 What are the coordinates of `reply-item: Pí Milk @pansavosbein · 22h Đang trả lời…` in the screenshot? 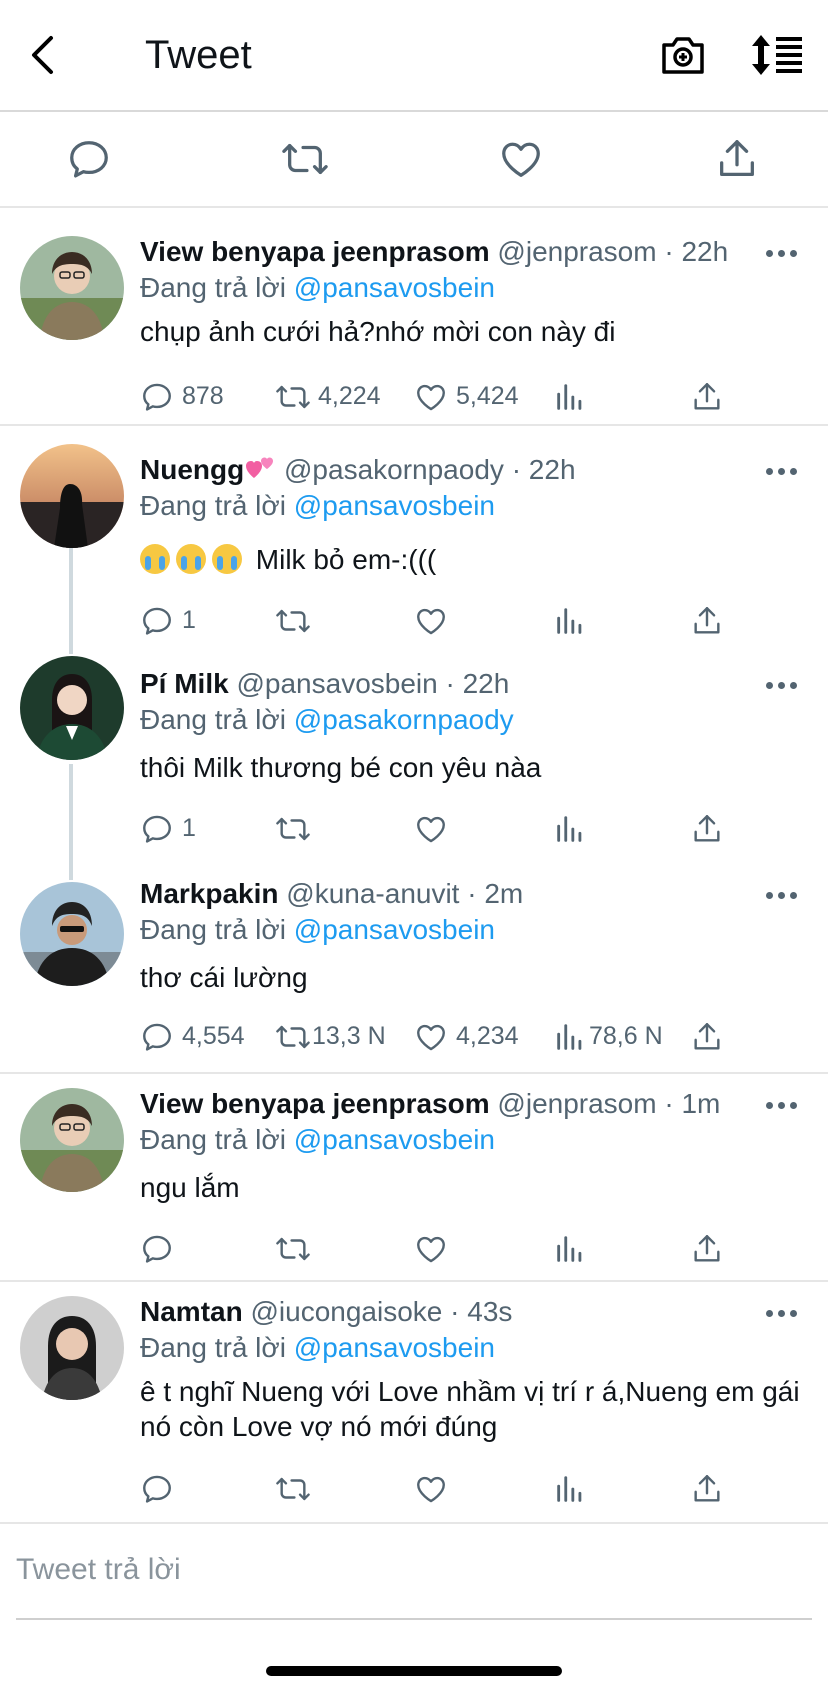 It's located at (414, 746).